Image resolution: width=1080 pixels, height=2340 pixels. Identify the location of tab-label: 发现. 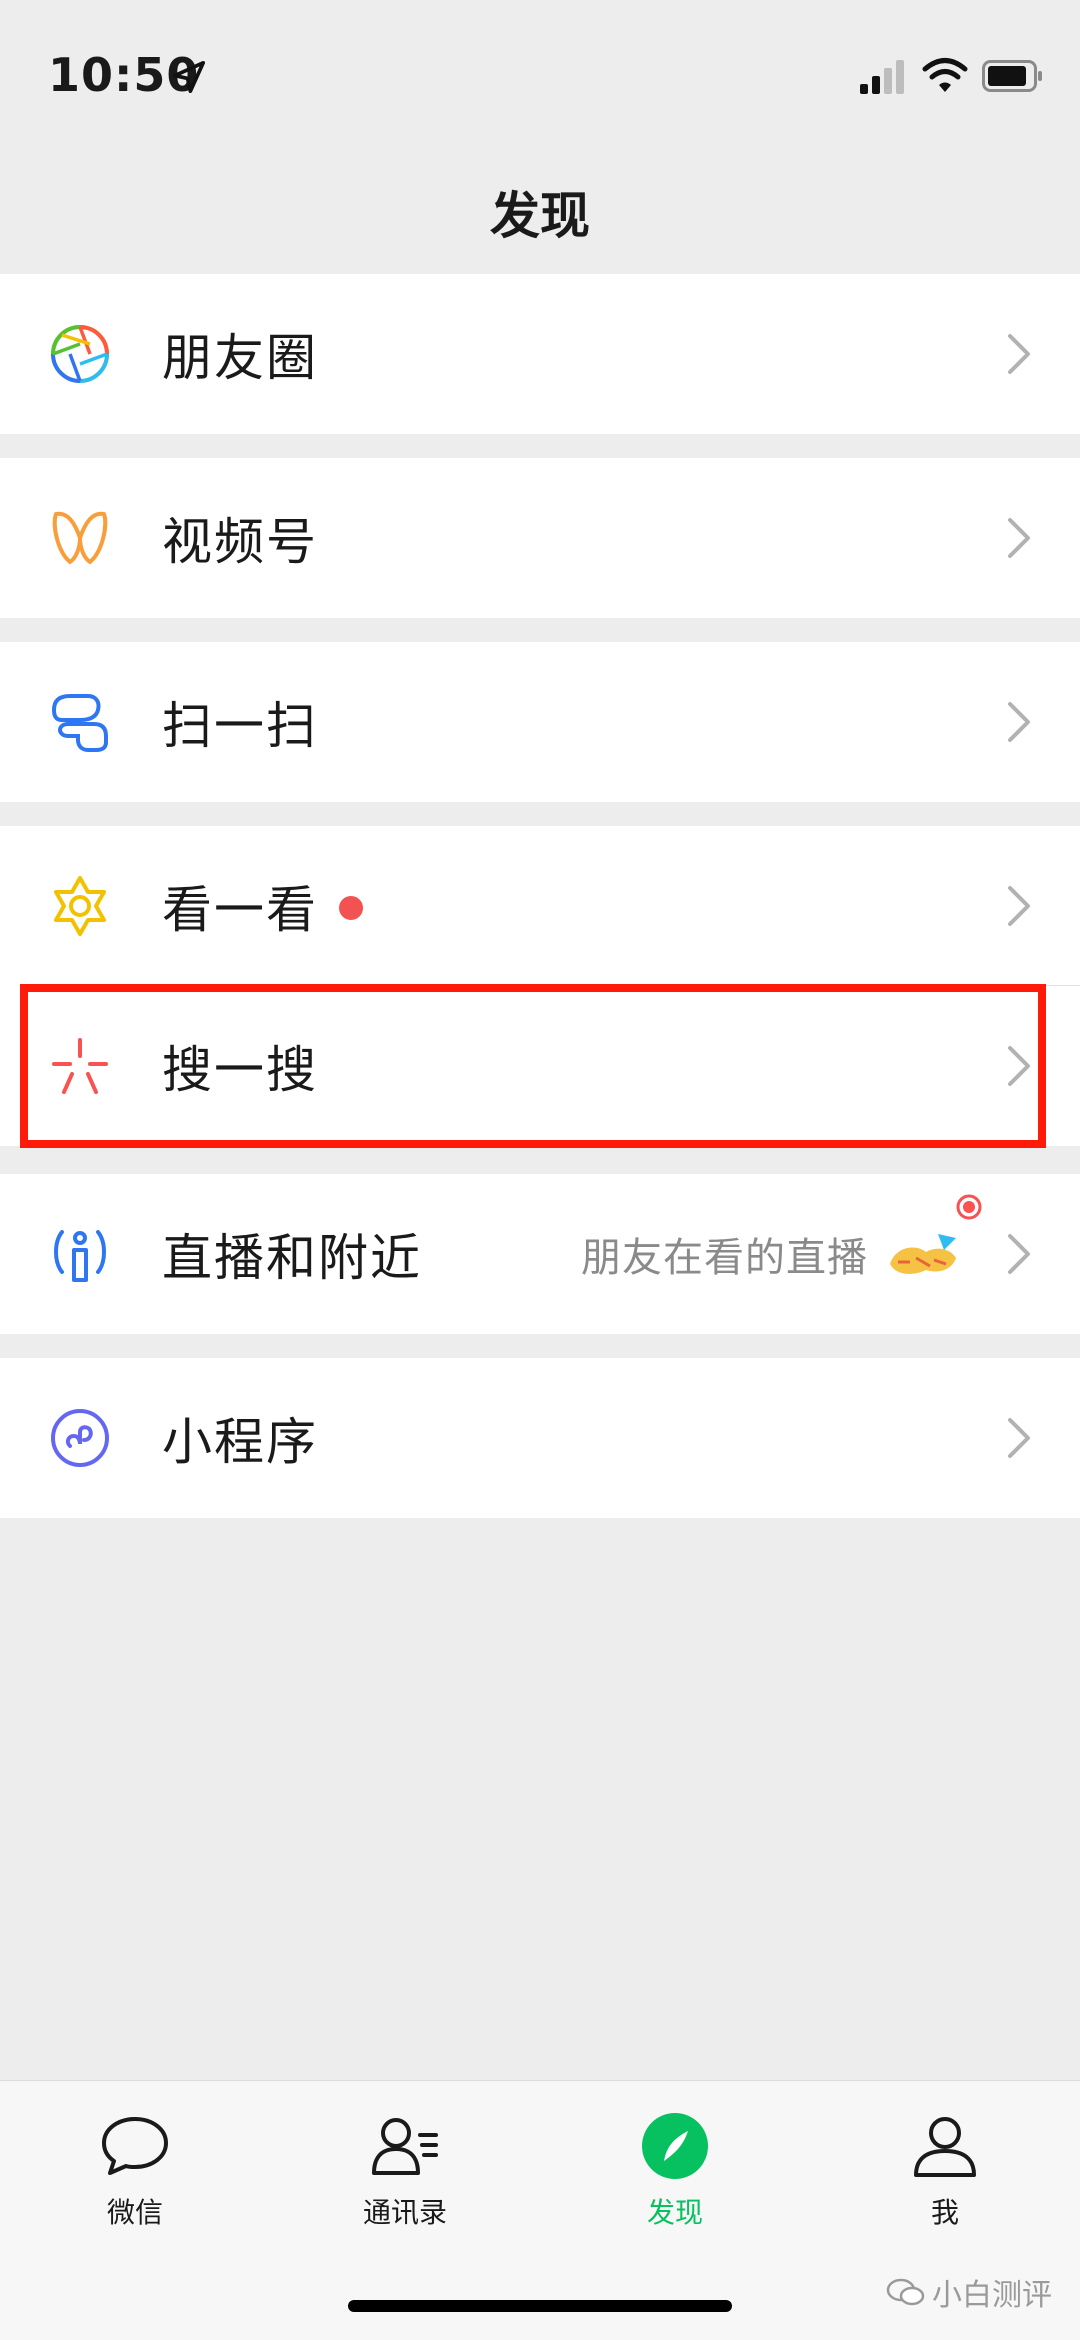
(674, 2212).